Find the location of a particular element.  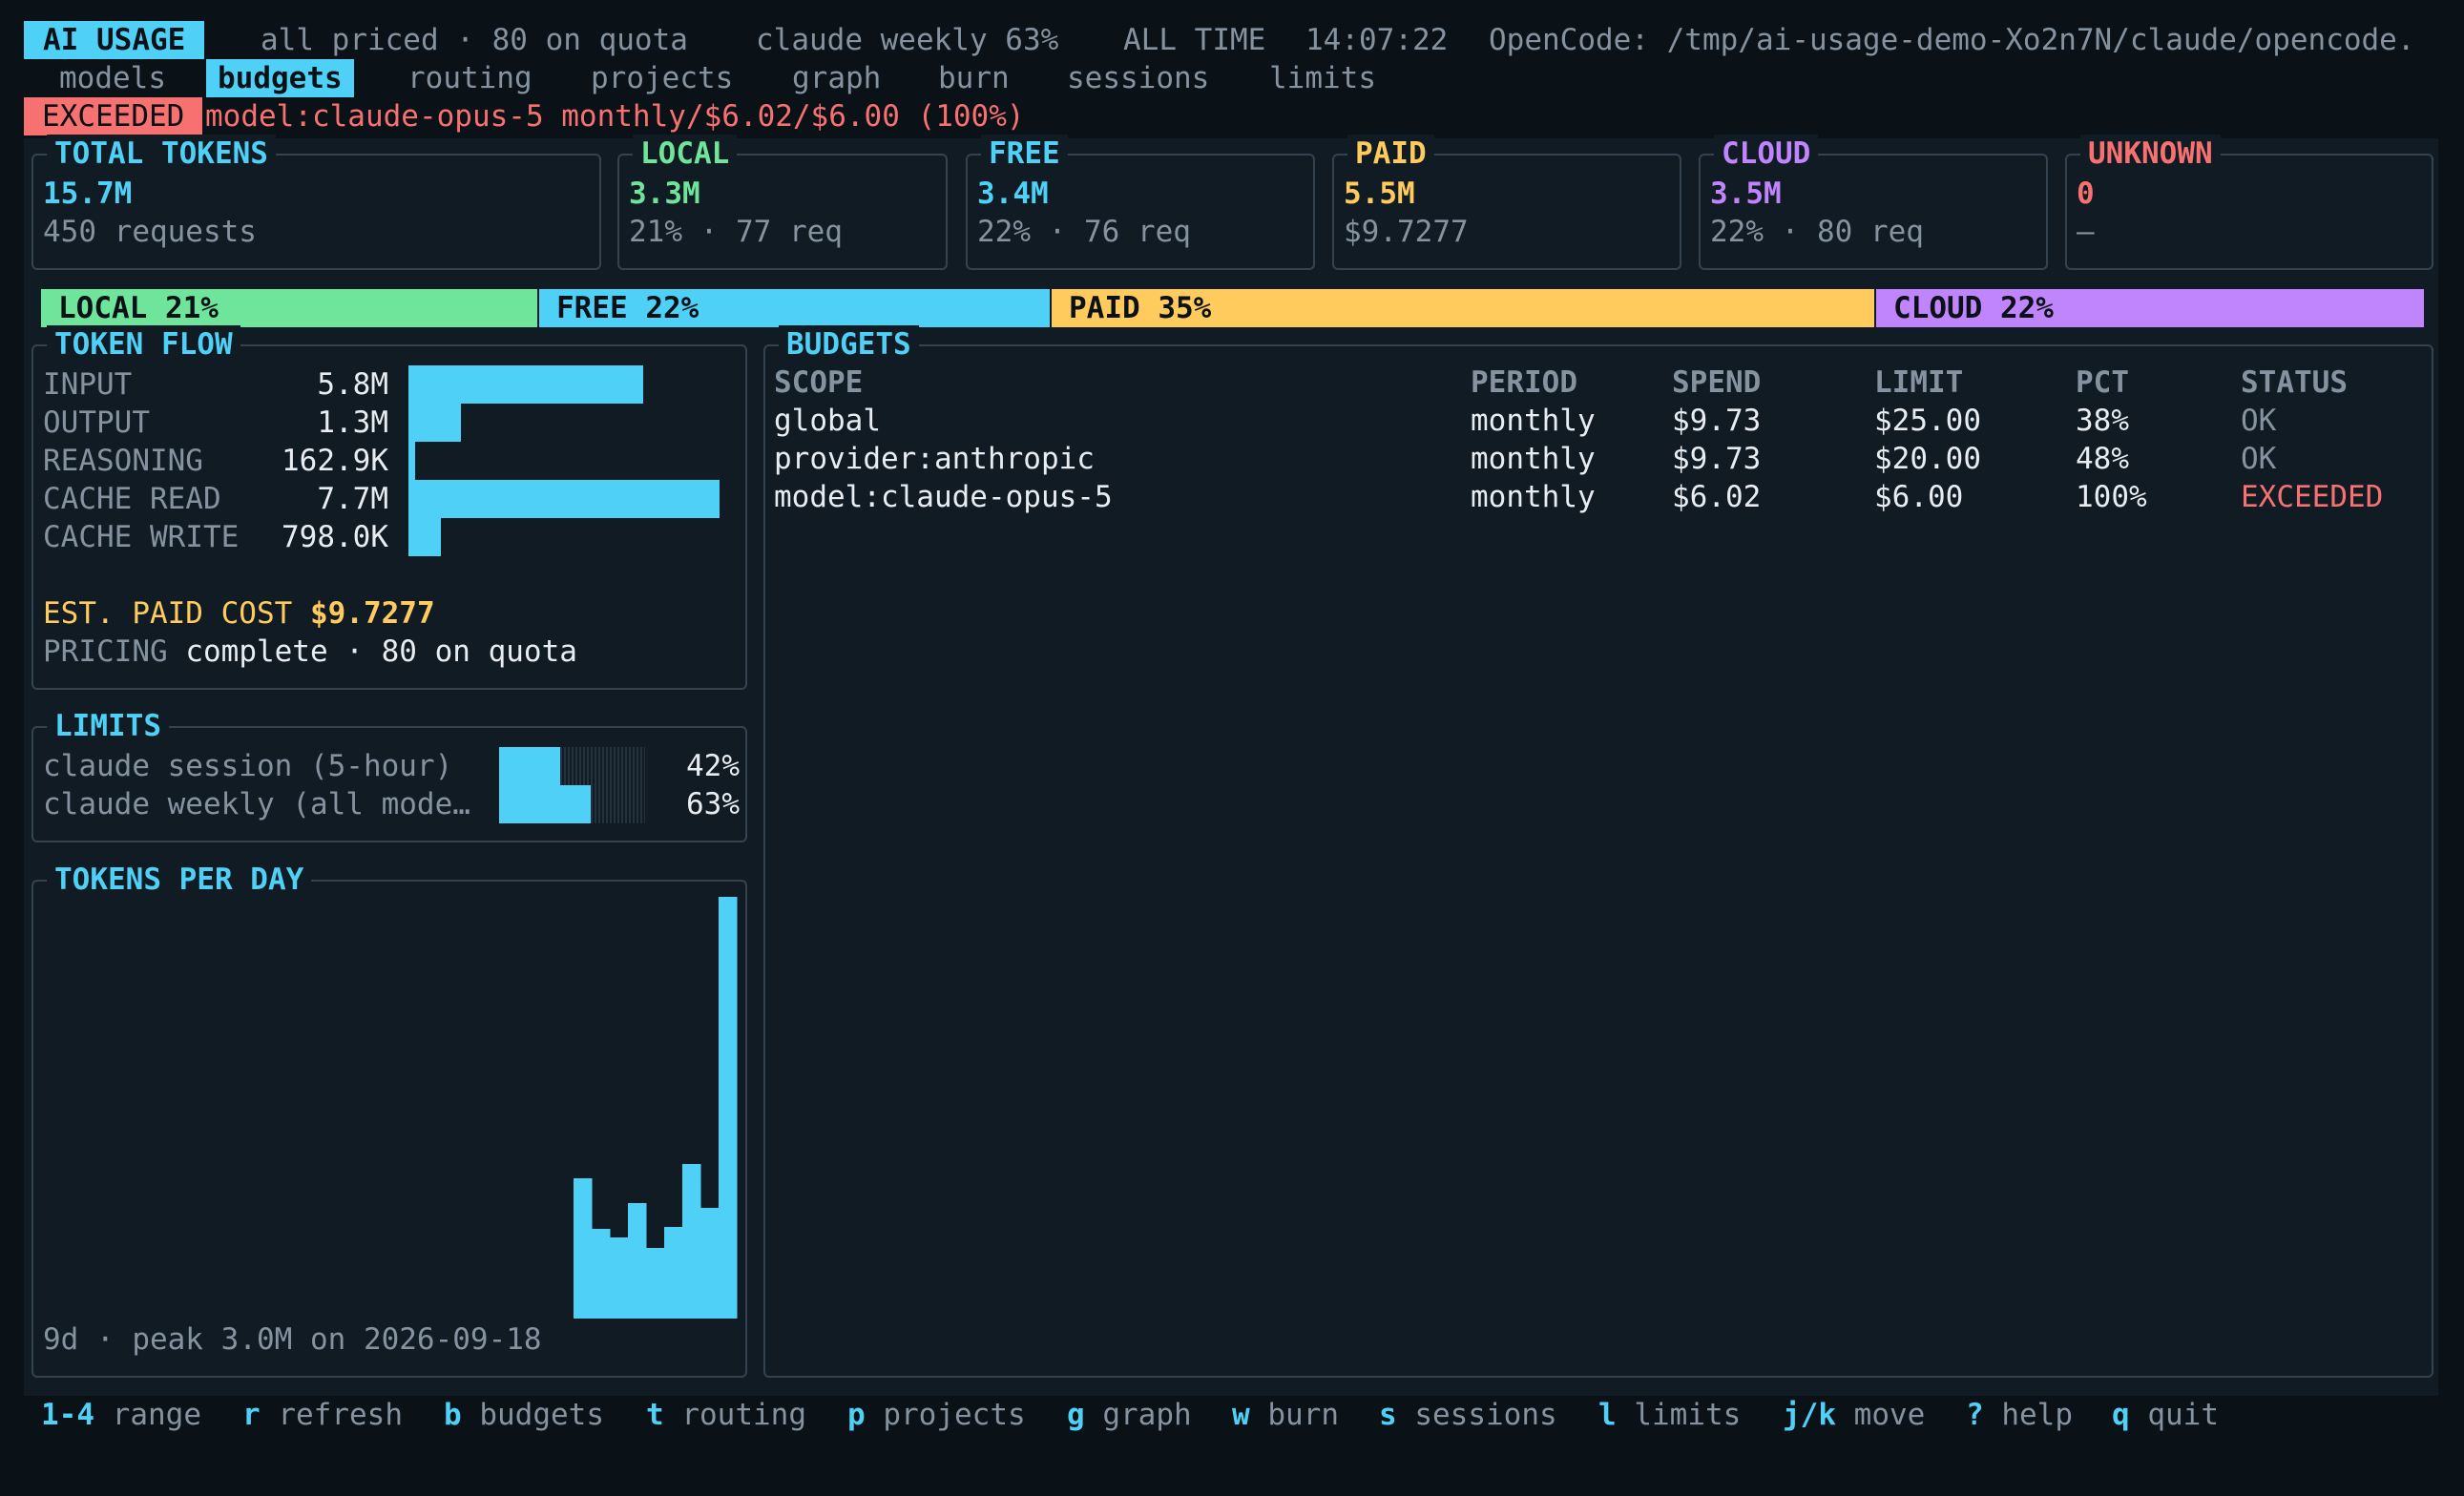

flow-value: 7.7M is located at coordinates (352, 499).